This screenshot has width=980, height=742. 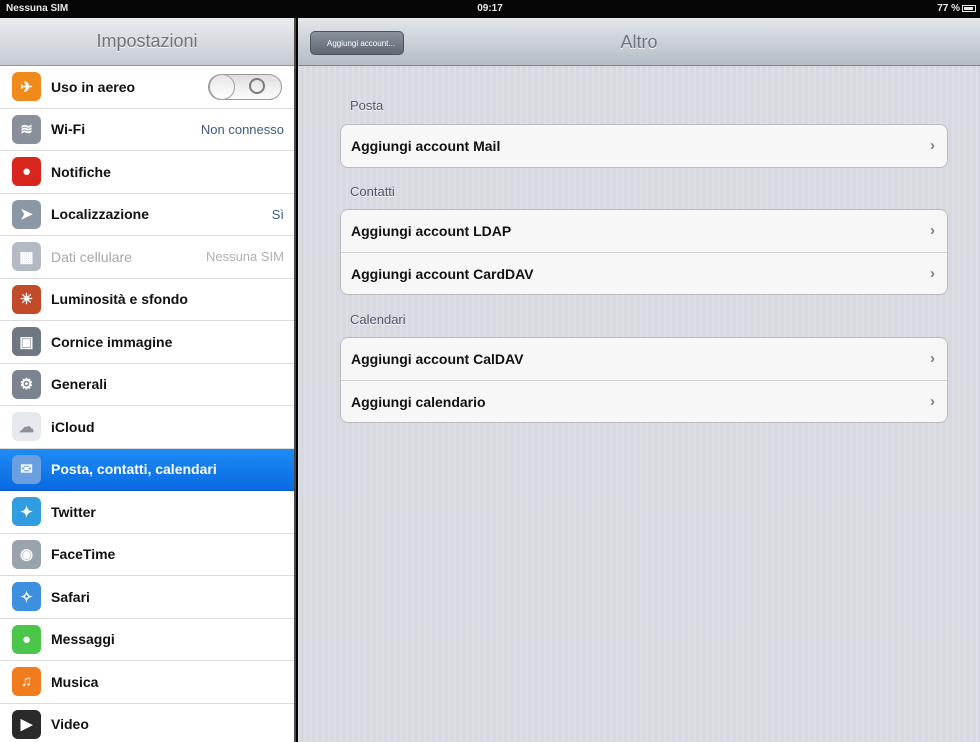 What do you see at coordinates (26, 257) in the screenshot?
I see `cellular-icon: ▦` at bounding box center [26, 257].